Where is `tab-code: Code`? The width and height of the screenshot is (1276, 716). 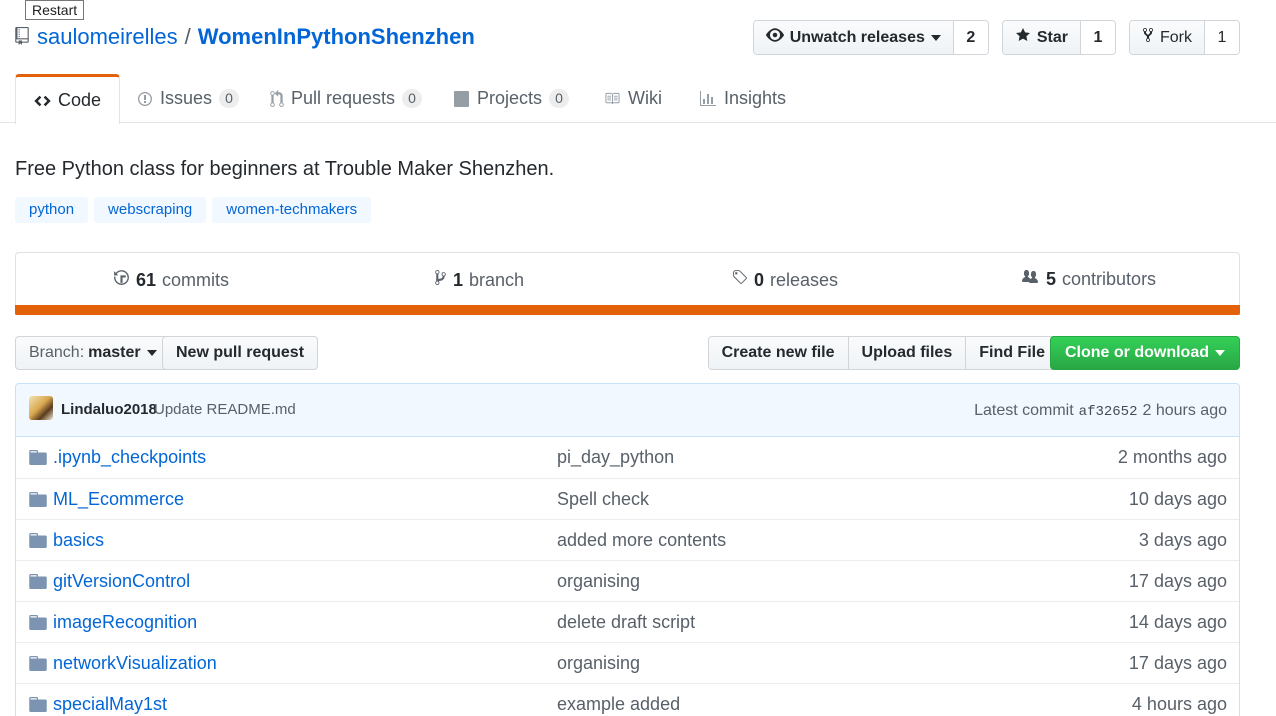 tab-code: Code is located at coordinates (68, 99).